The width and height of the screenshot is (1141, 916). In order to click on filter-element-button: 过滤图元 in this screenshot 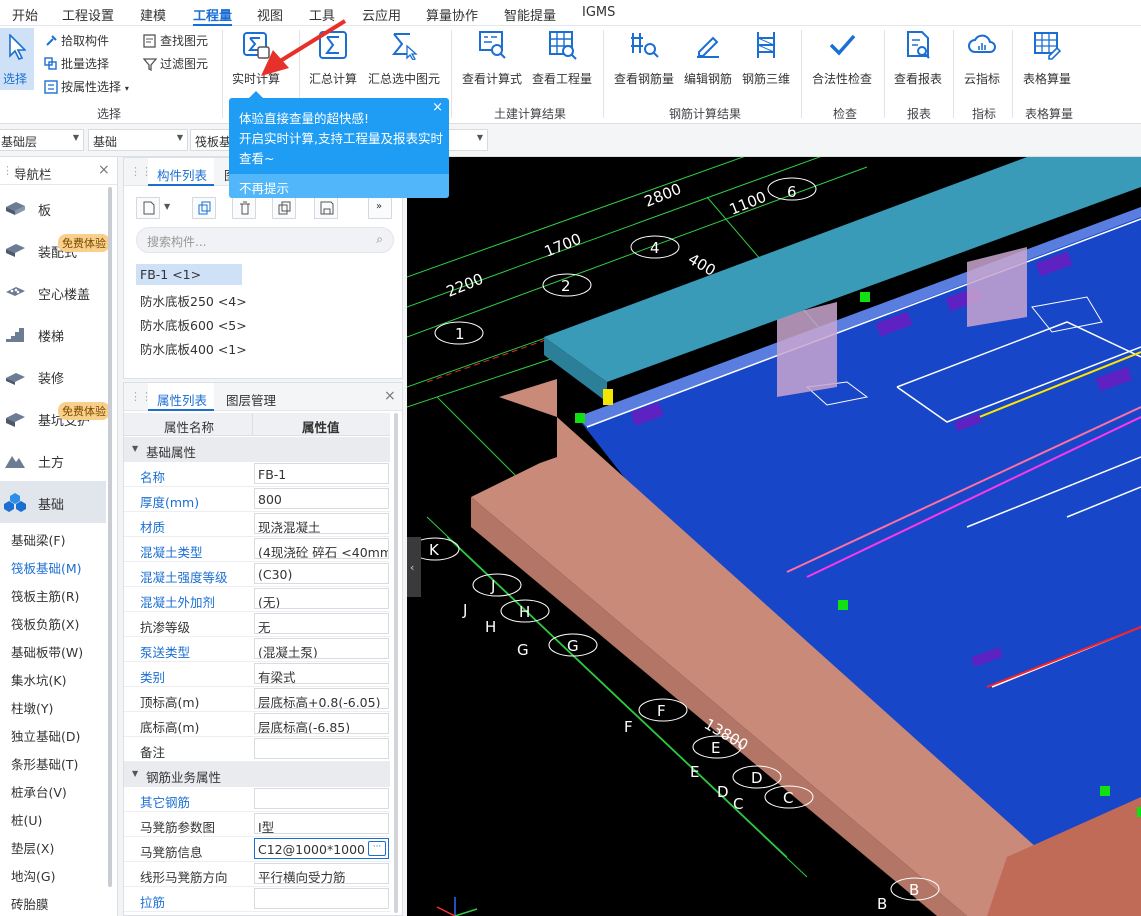, I will do `click(175, 65)`.